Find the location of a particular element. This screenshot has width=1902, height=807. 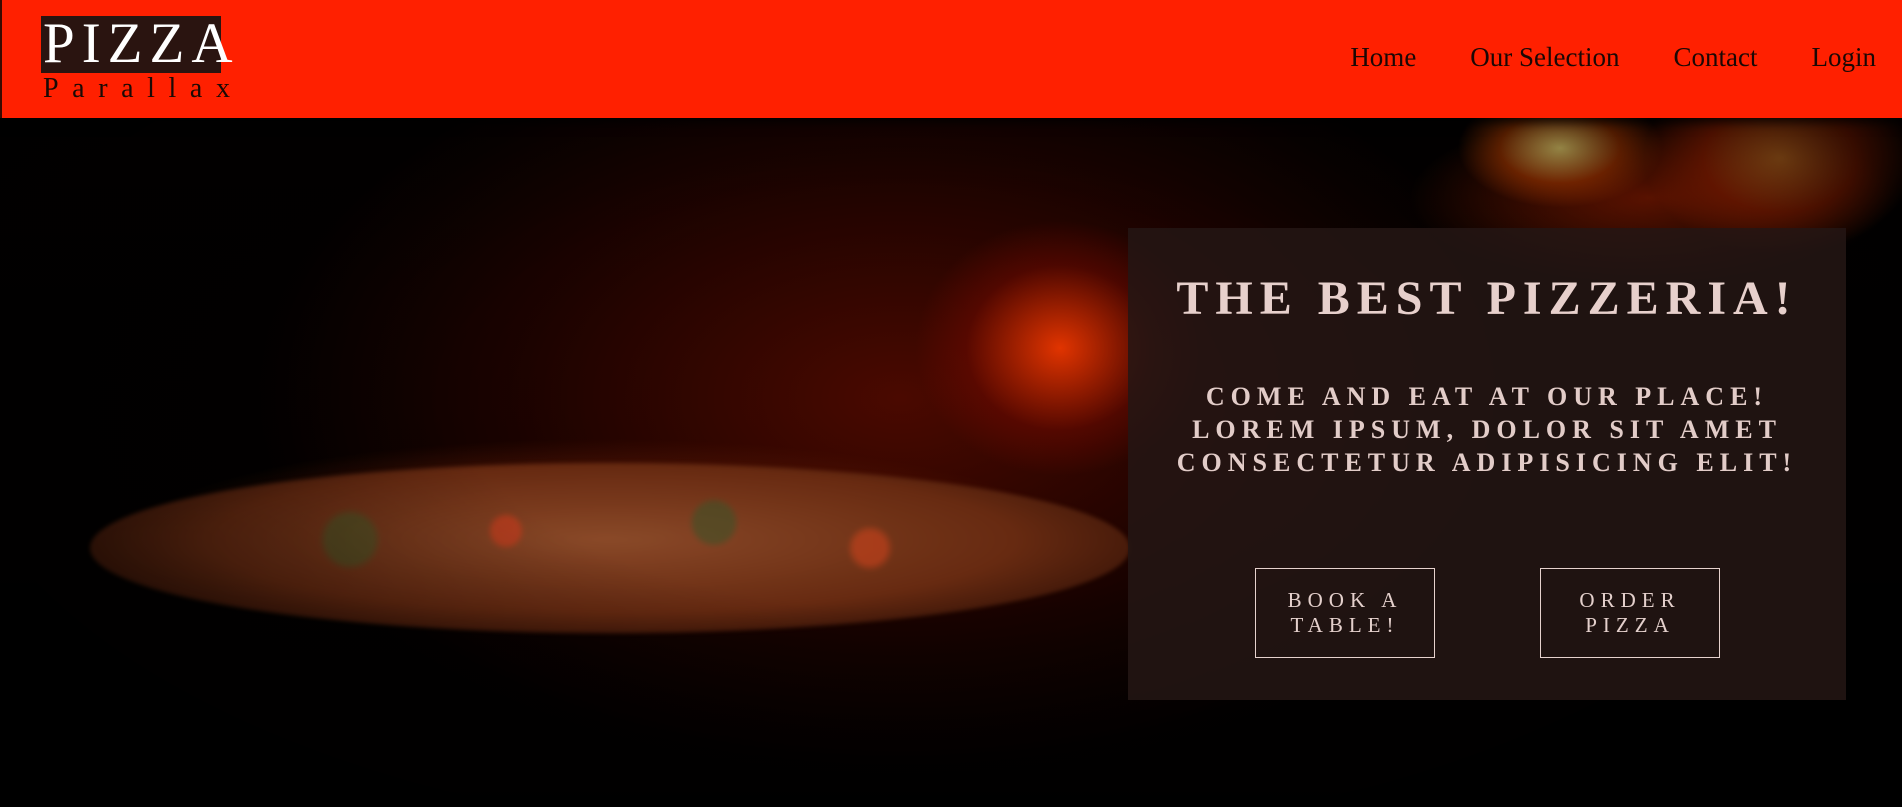

order-pizza-button: ORDER PIZZA is located at coordinates (1630, 613).